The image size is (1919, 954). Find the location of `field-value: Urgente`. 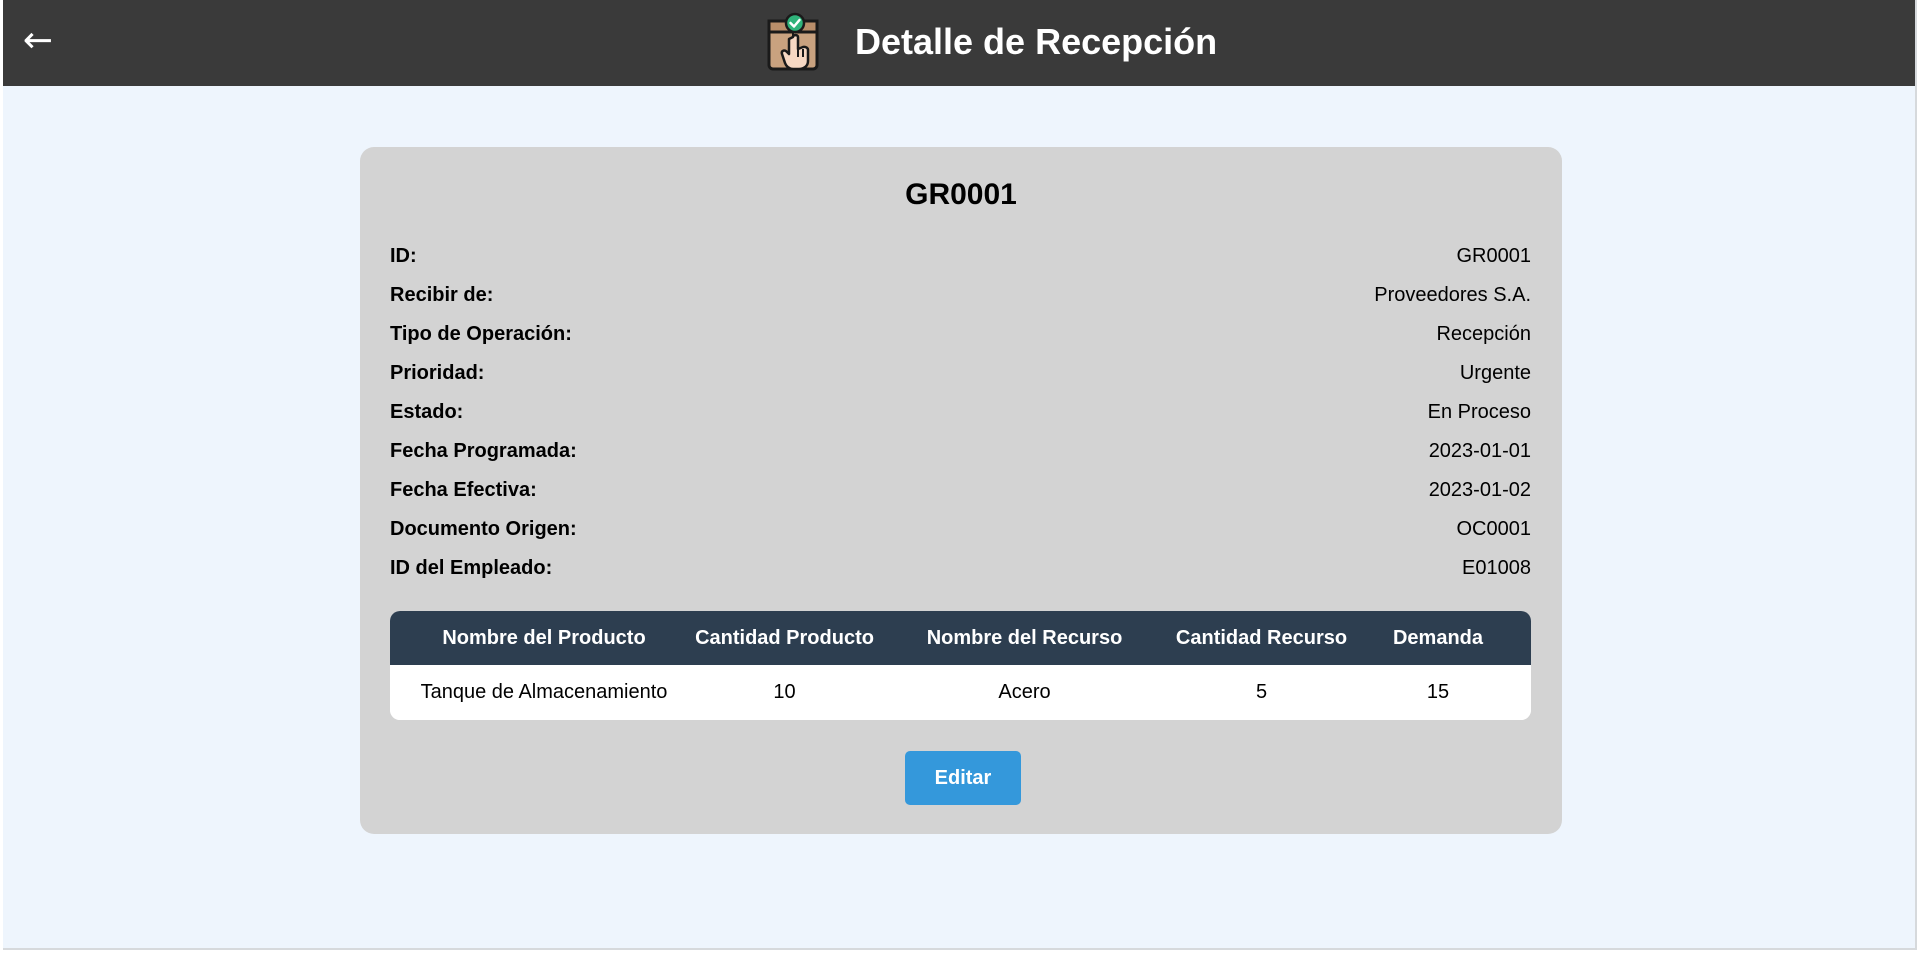

field-value: Urgente is located at coordinates (1495, 373).